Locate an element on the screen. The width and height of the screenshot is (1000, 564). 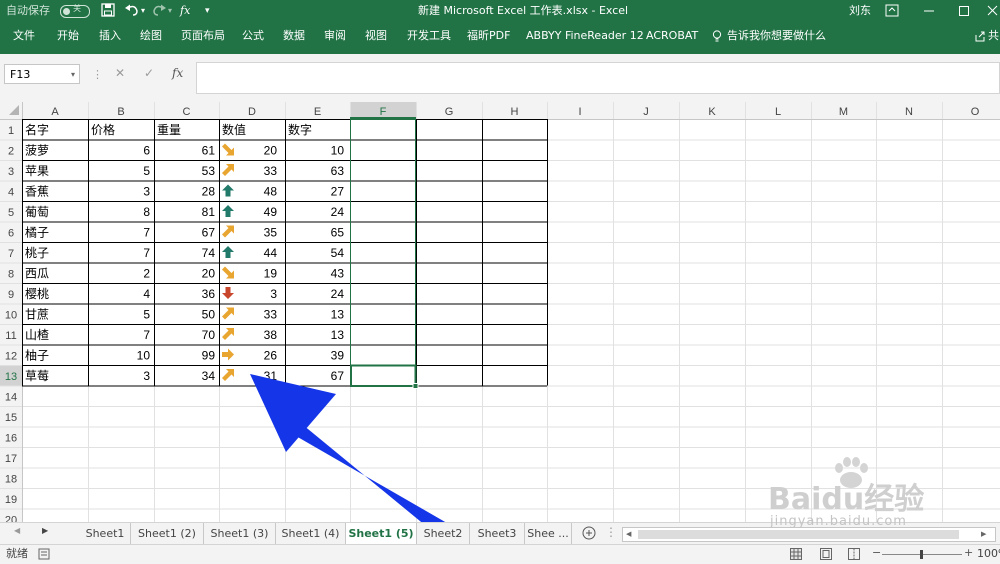
row-header-15: 15 is located at coordinates (11, 418).